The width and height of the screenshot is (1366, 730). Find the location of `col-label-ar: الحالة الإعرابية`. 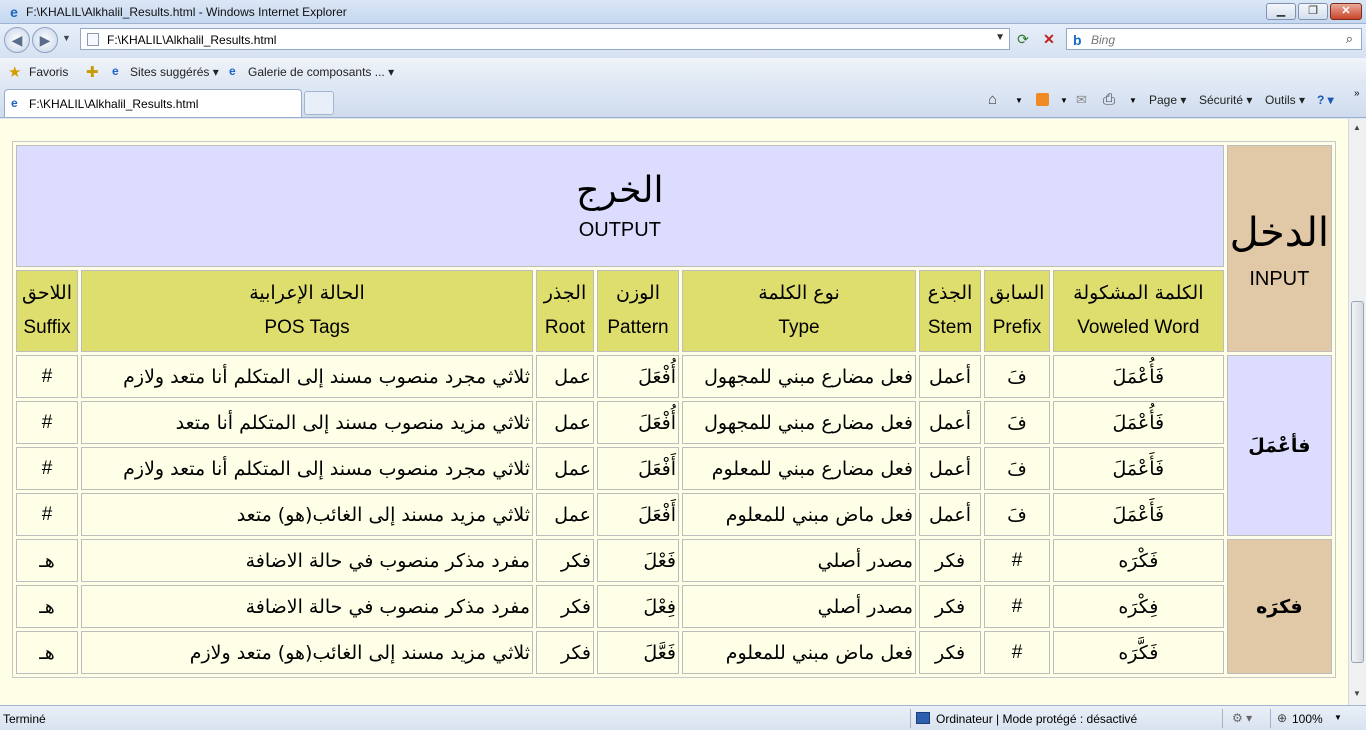

col-label-ar: الحالة الإعرابية is located at coordinates (307, 293).